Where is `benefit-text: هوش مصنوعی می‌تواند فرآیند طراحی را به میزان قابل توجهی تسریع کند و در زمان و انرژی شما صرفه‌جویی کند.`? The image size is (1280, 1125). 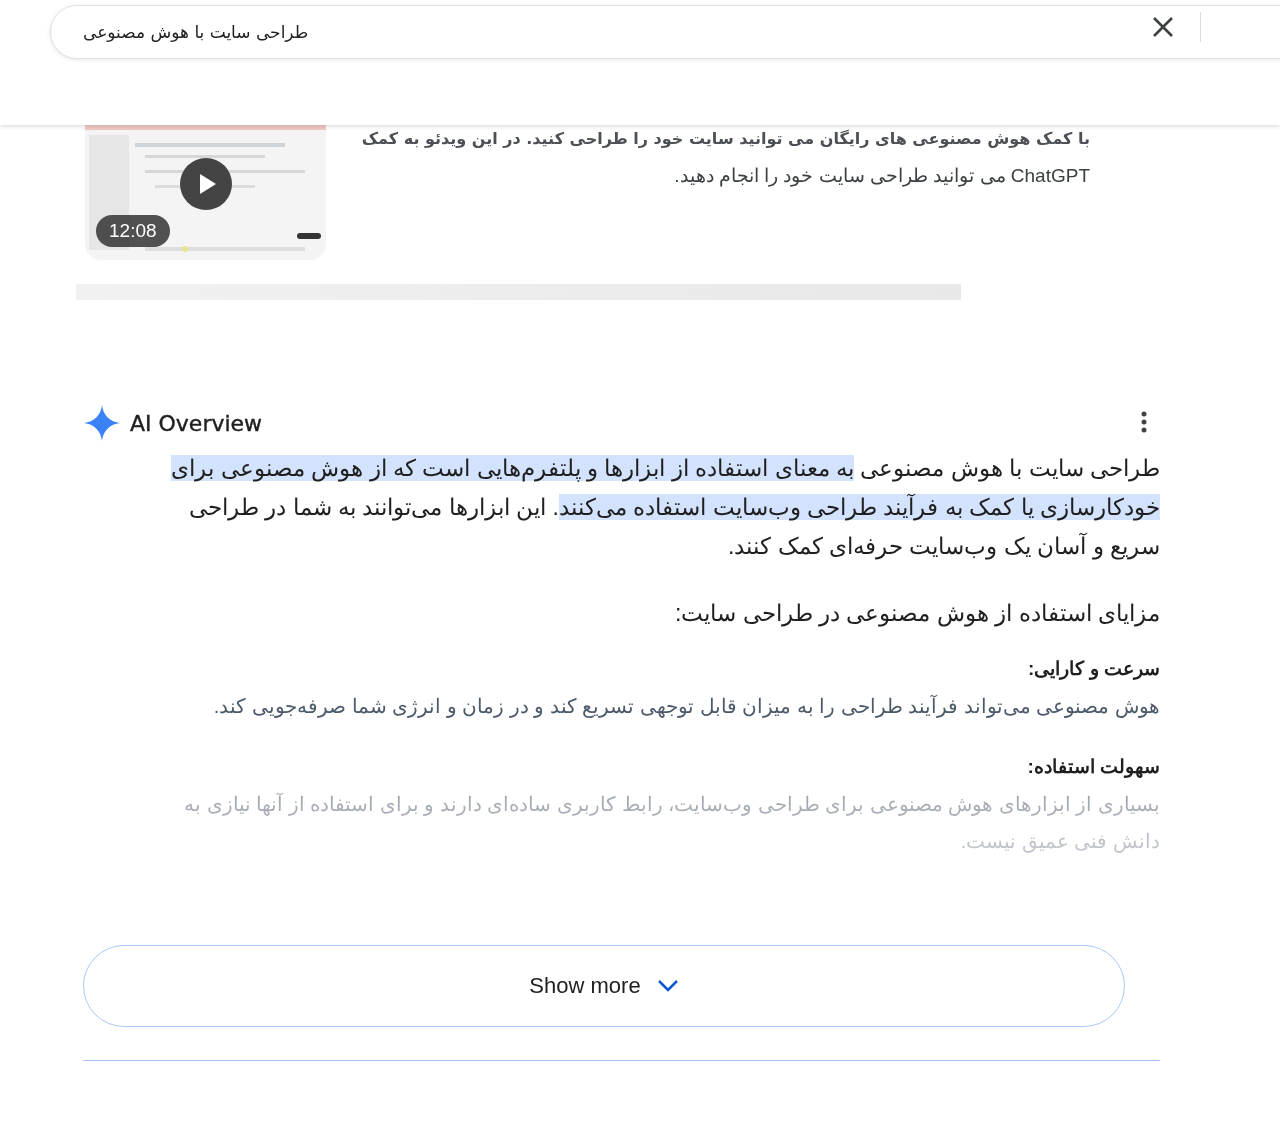 benefit-text: هوش مصنوعی می‌تواند فرآیند طراحی را به میزان قابل توجهی تسریع کند و در زمان و انرژی شما صرفه‌جویی کند. is located at coordinates (686, 707).